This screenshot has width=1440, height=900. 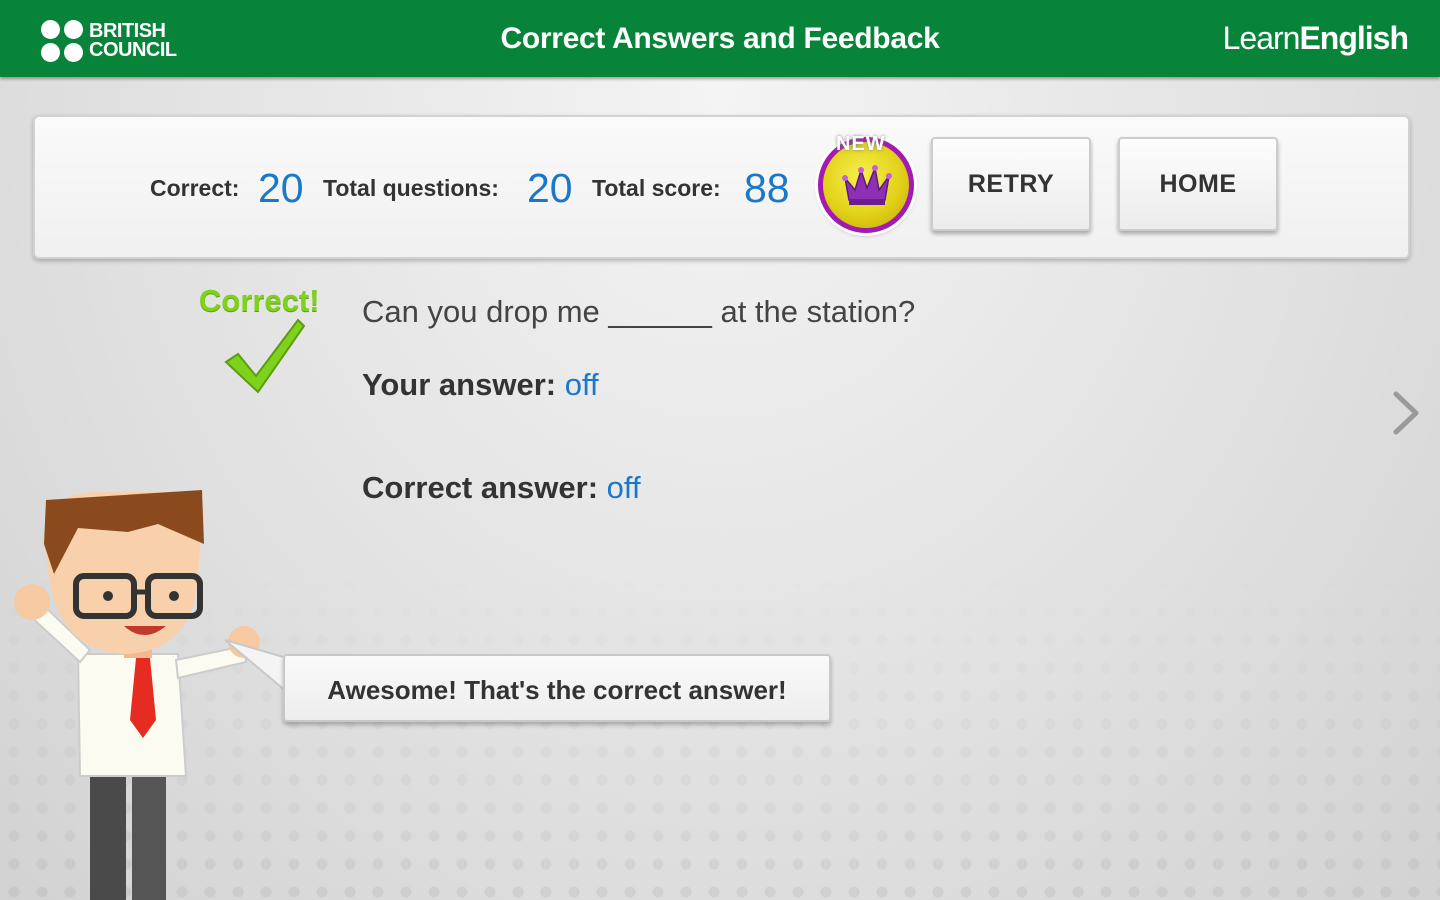 What do you see at coordinates (1198, 184) in the screenshot?
I see `home-button: HOME` at bounding box center [1198, 184].